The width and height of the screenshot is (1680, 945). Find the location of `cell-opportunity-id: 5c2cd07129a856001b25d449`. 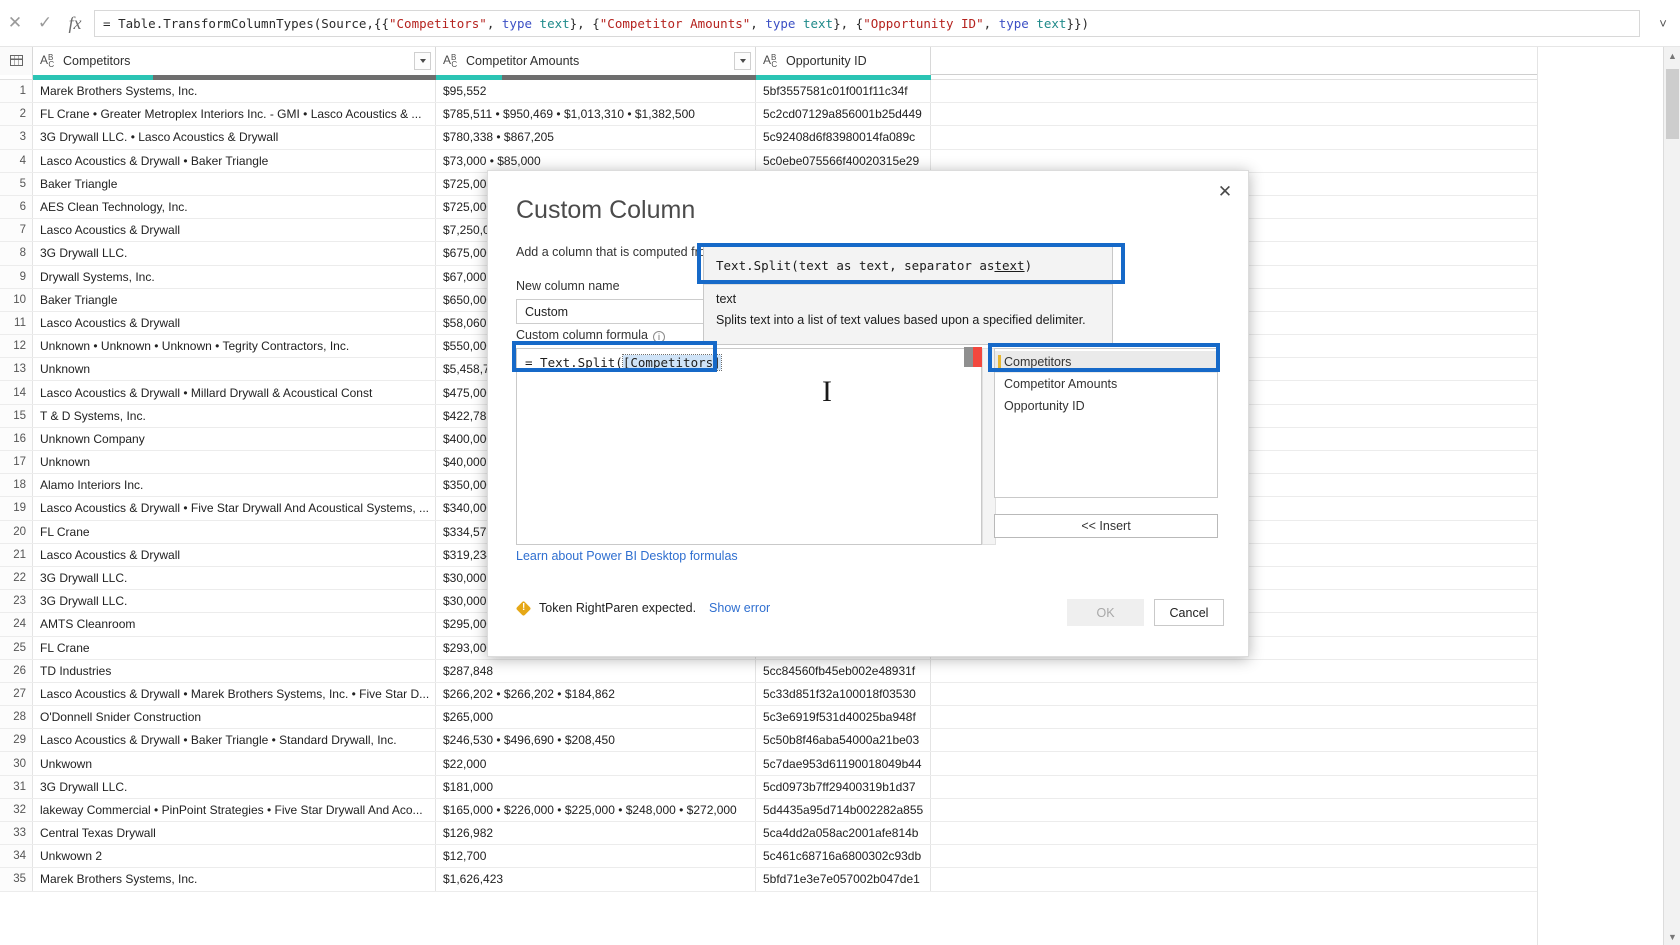

cell-opportunity-id: 5c2cd07129a856001b25d449 is located at coordinates (843, 114).